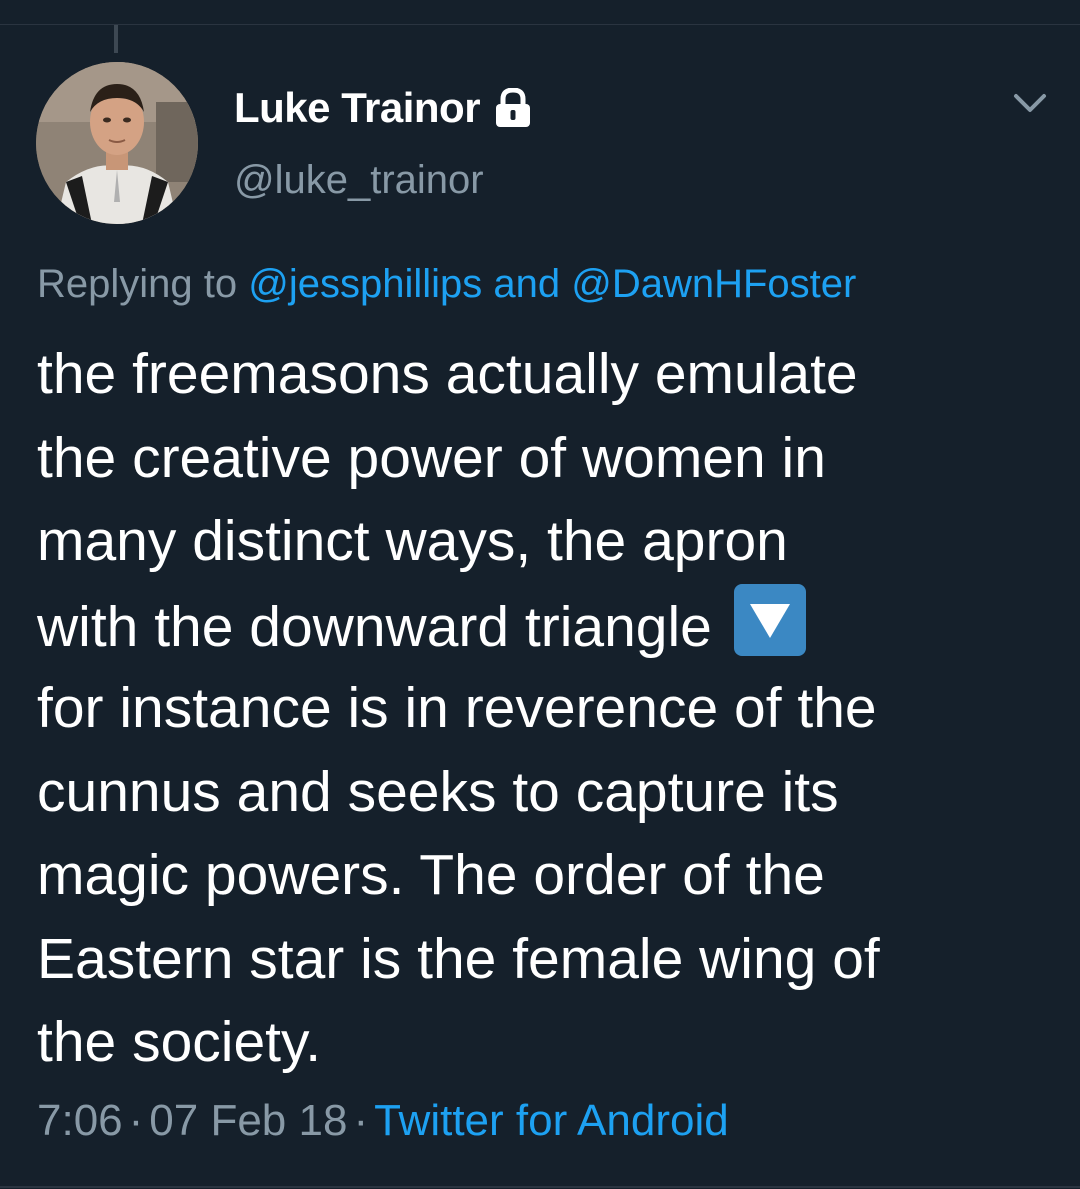  Describe the element at coordinates (117, 143) in the screenshot. I see `avatar` at that location.